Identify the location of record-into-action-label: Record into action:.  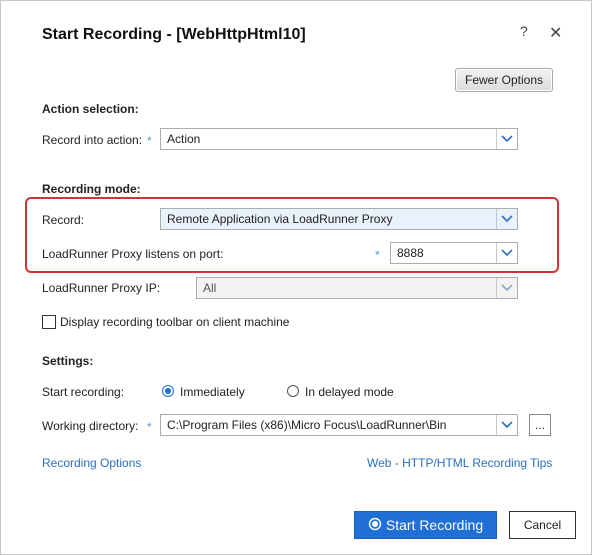
(92, 140).